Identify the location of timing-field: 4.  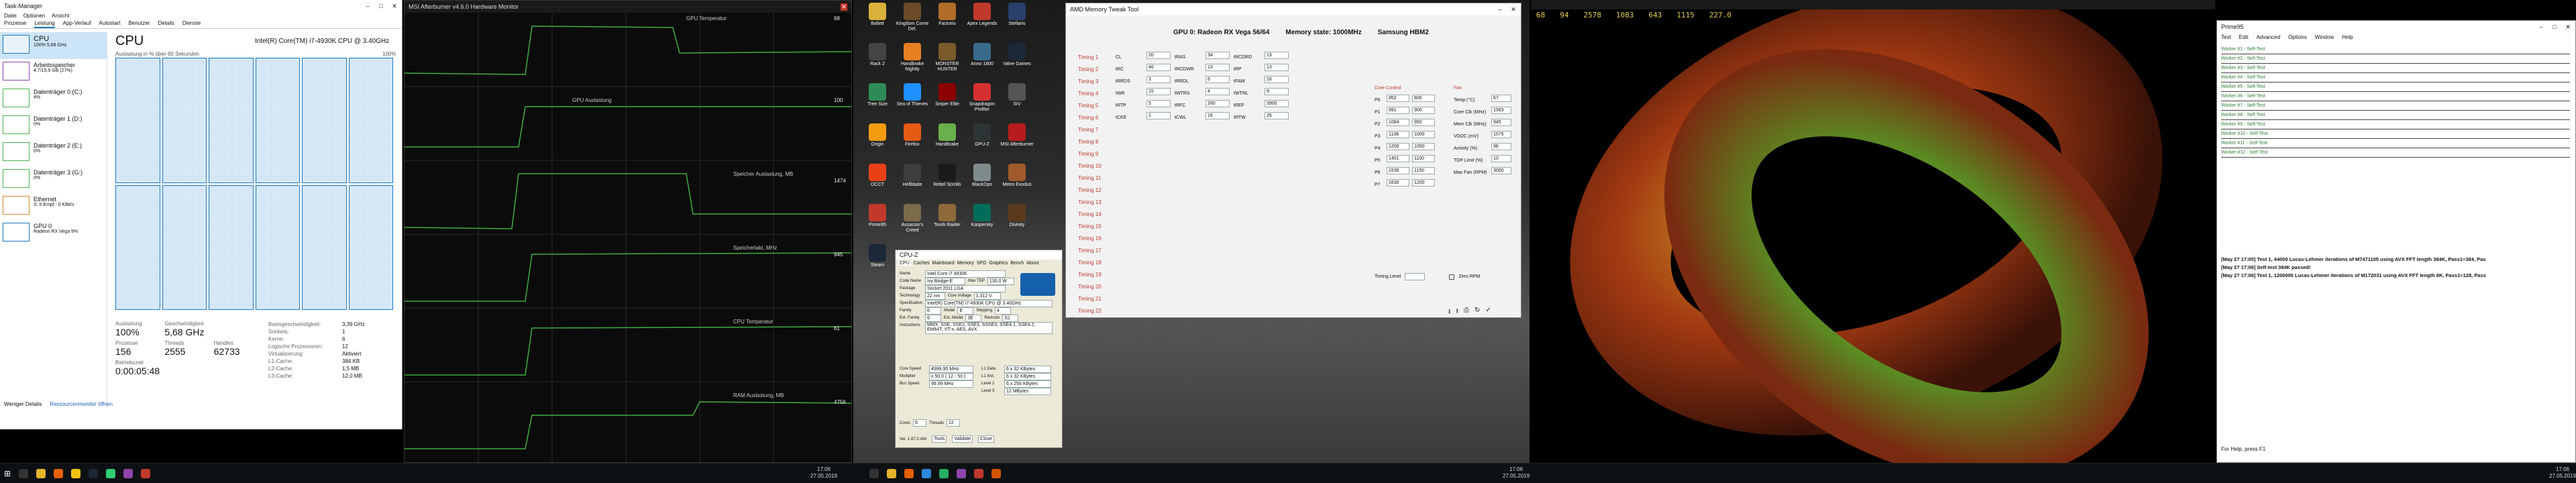
(1217, 91).